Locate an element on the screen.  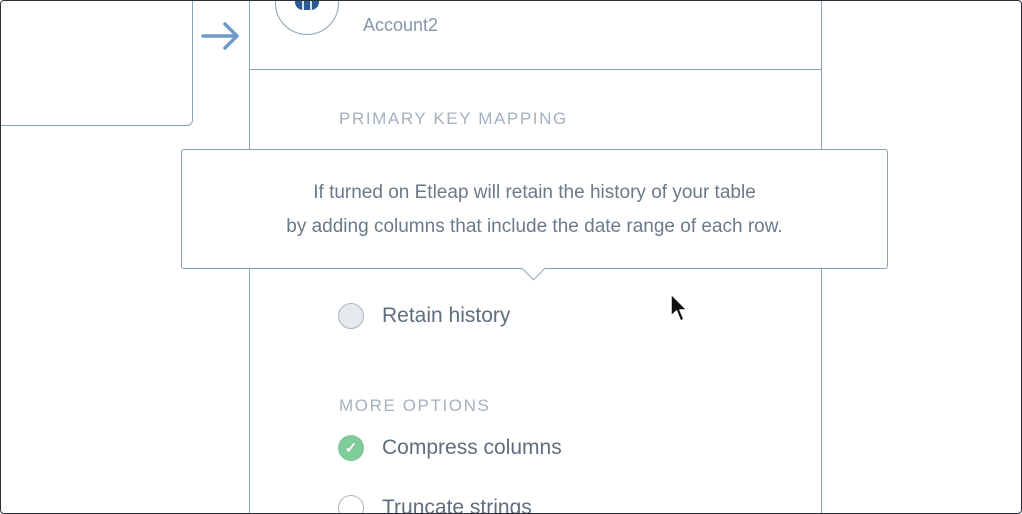
more-options-heading: MORE OPTIONS is located at coordinates (415, 405).